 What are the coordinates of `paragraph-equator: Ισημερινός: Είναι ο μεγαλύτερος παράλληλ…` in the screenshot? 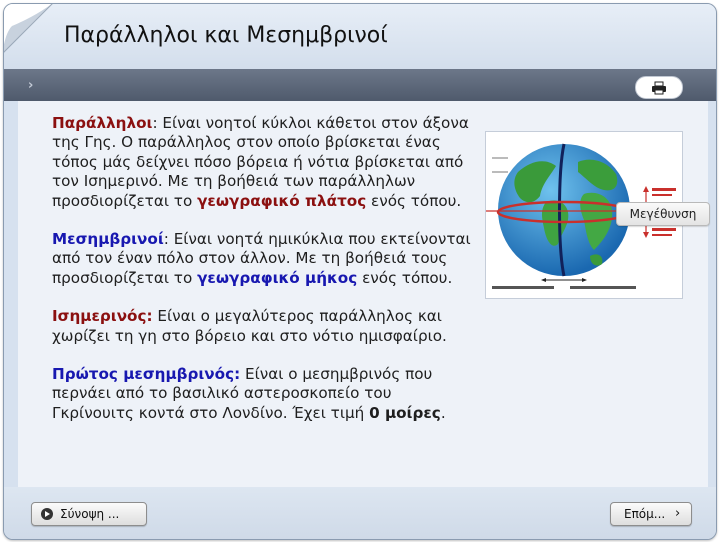 It's located at (262, 326).